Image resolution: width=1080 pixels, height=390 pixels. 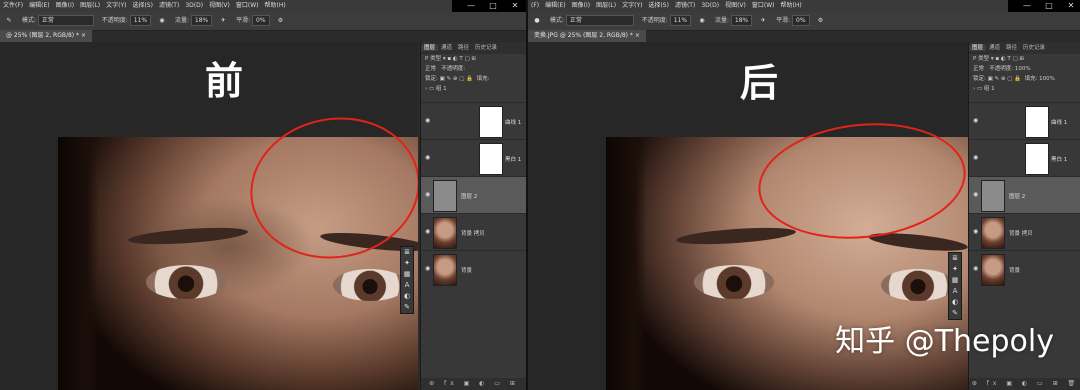 I want to click on menu-file: 文件(F), so click(x=13, y=6).